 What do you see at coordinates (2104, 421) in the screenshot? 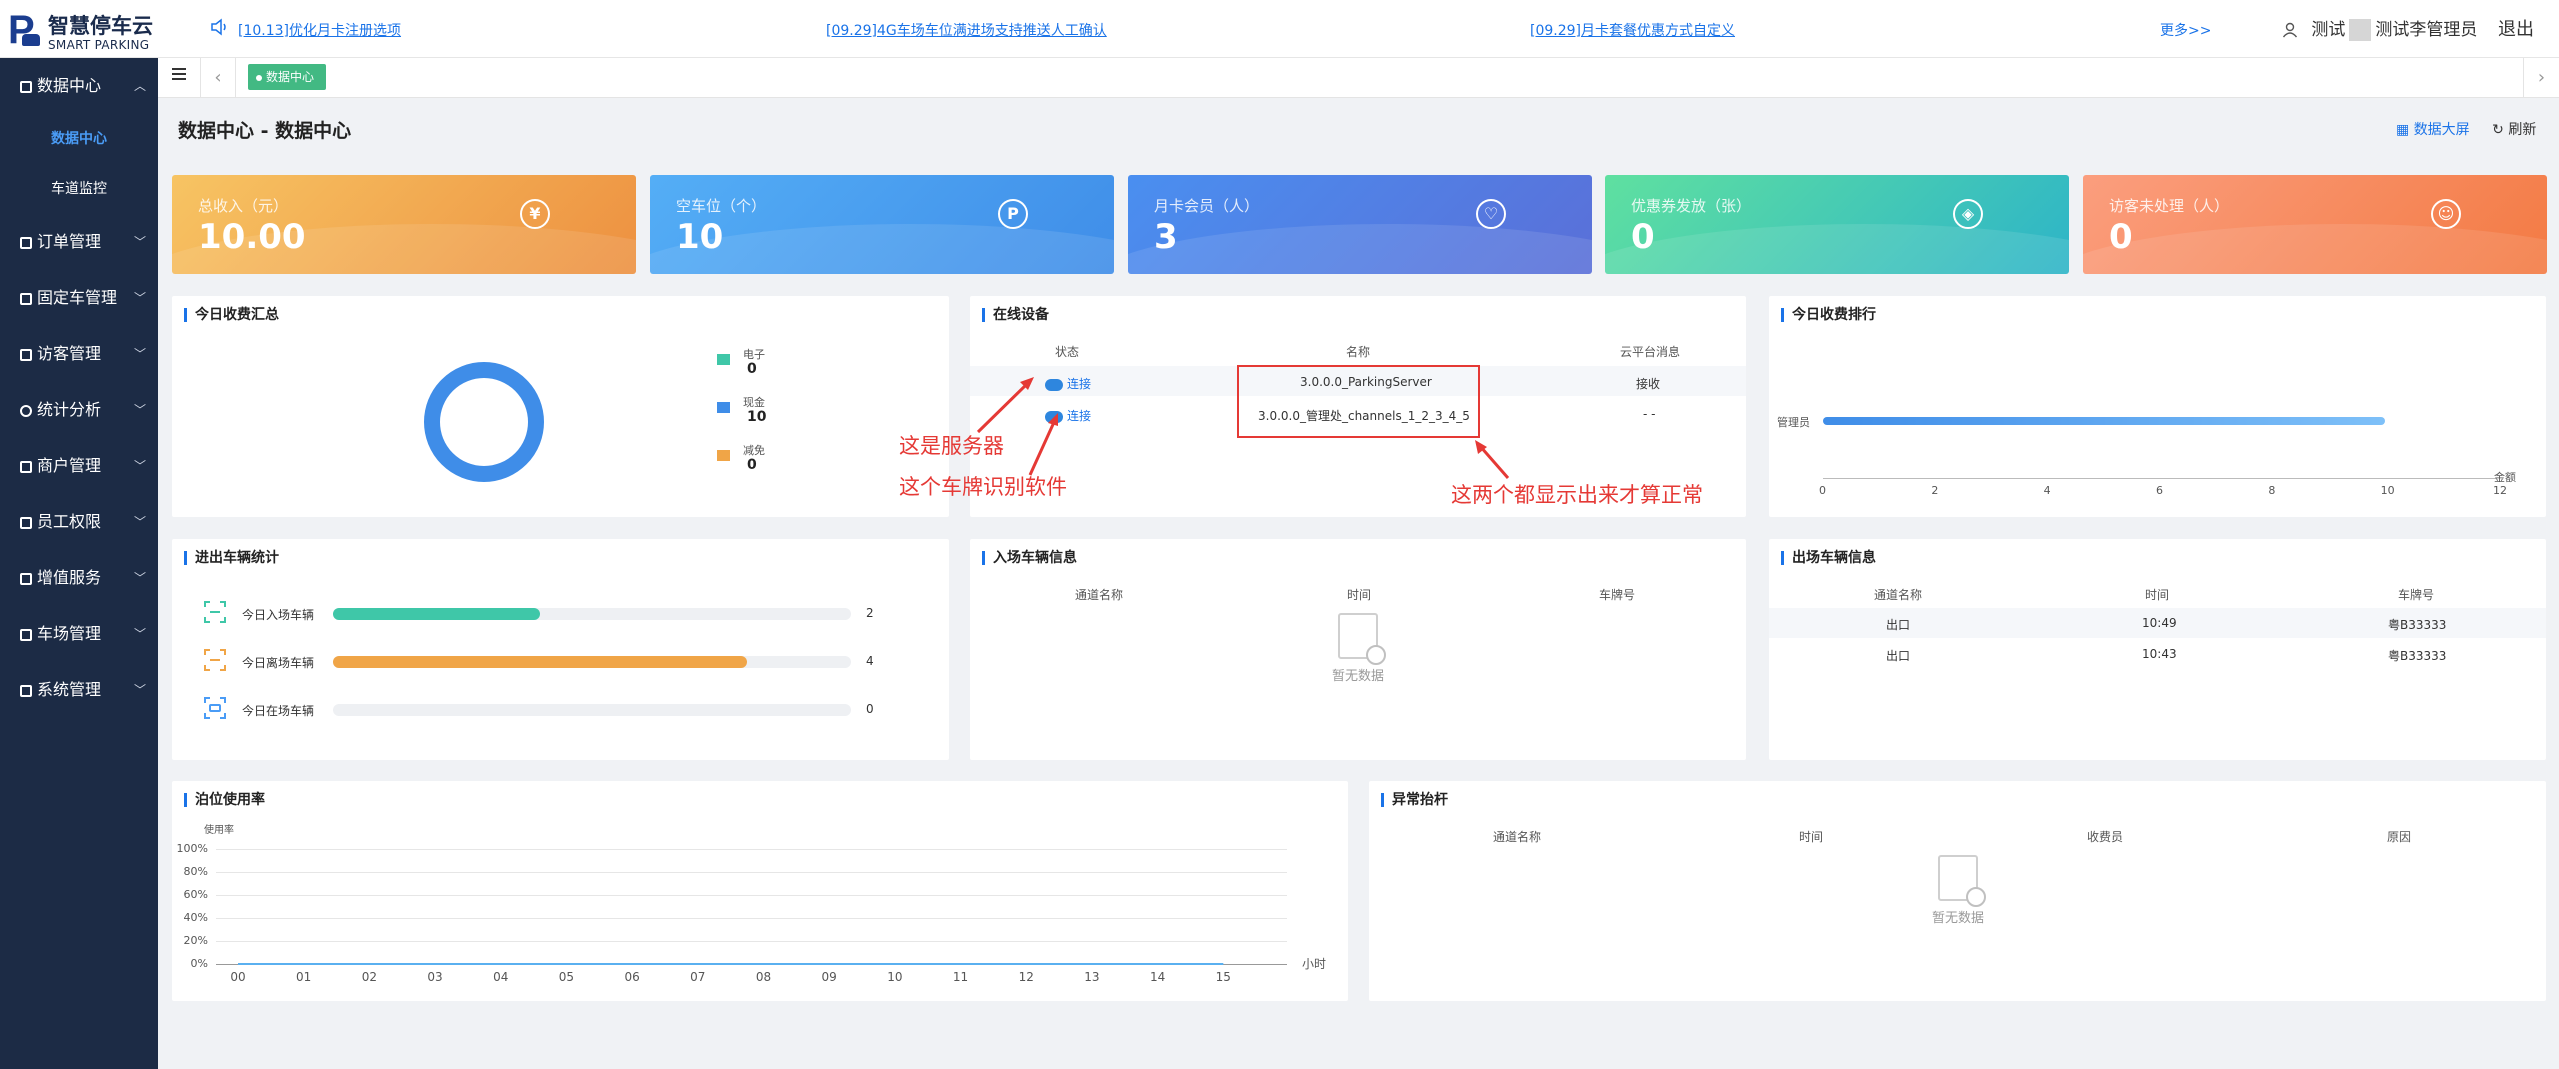
I see `rank-bar` at bounding box center [2104, 421].